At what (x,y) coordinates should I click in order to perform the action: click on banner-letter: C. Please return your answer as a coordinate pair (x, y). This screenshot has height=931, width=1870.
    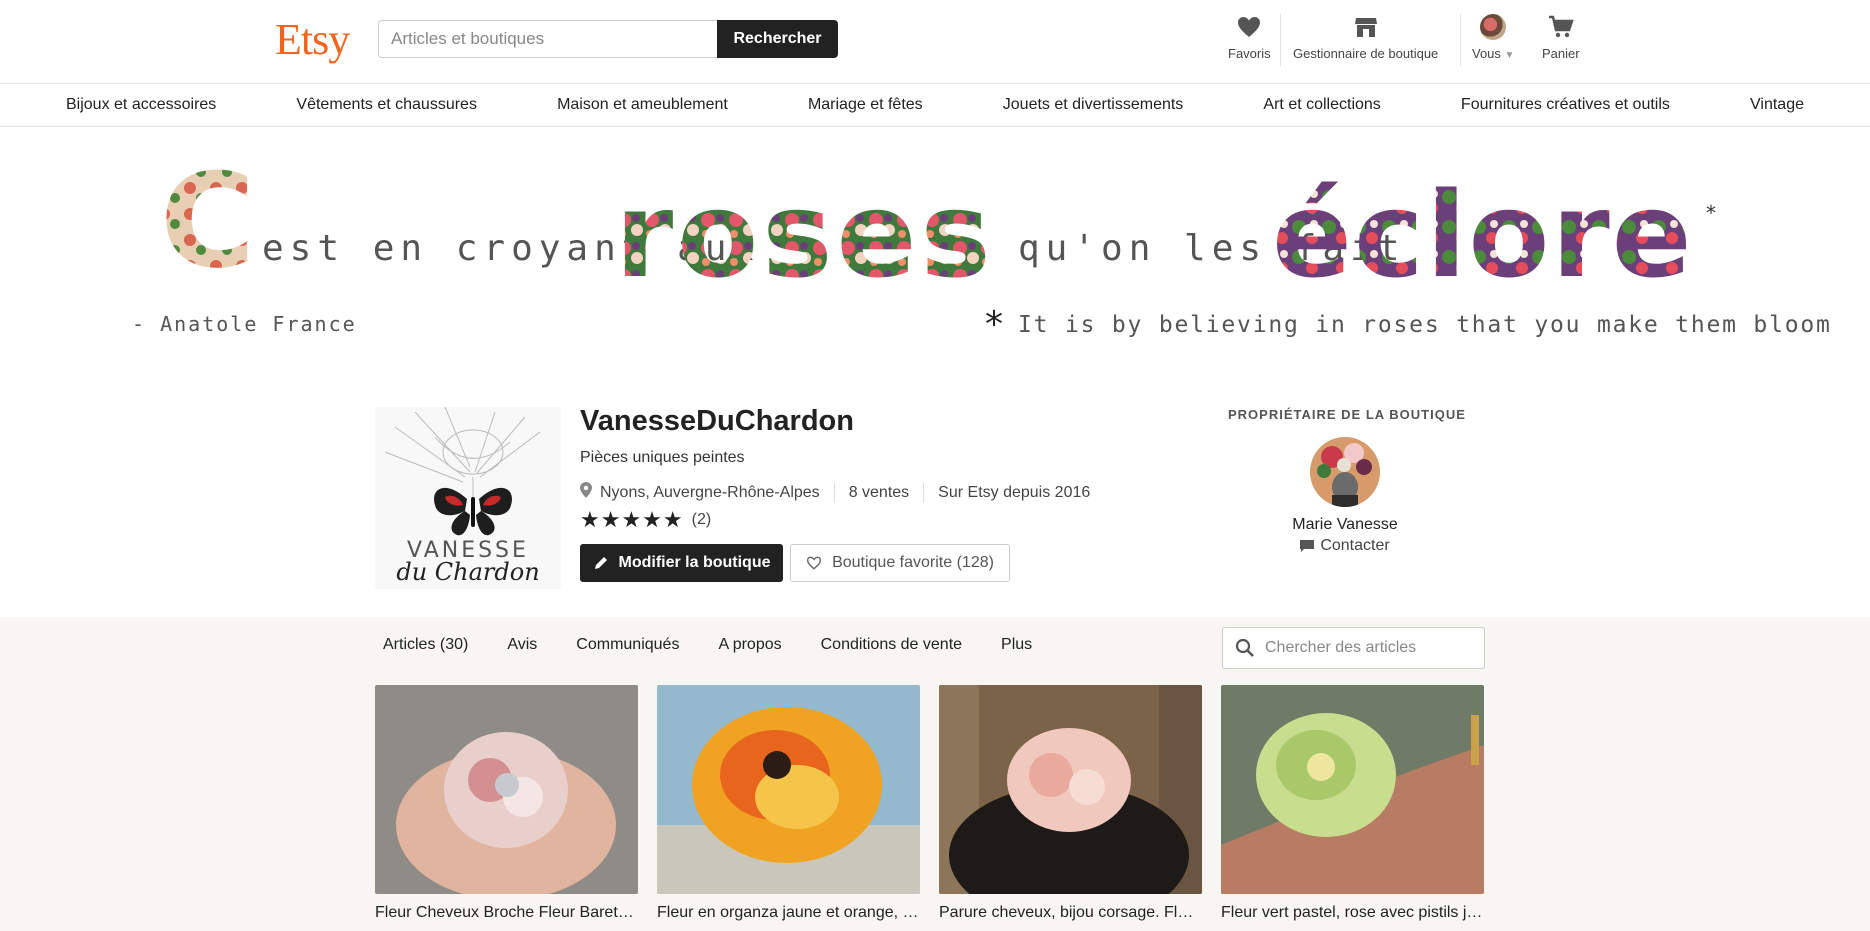
    Looking at the image, I should click on (207, 221).